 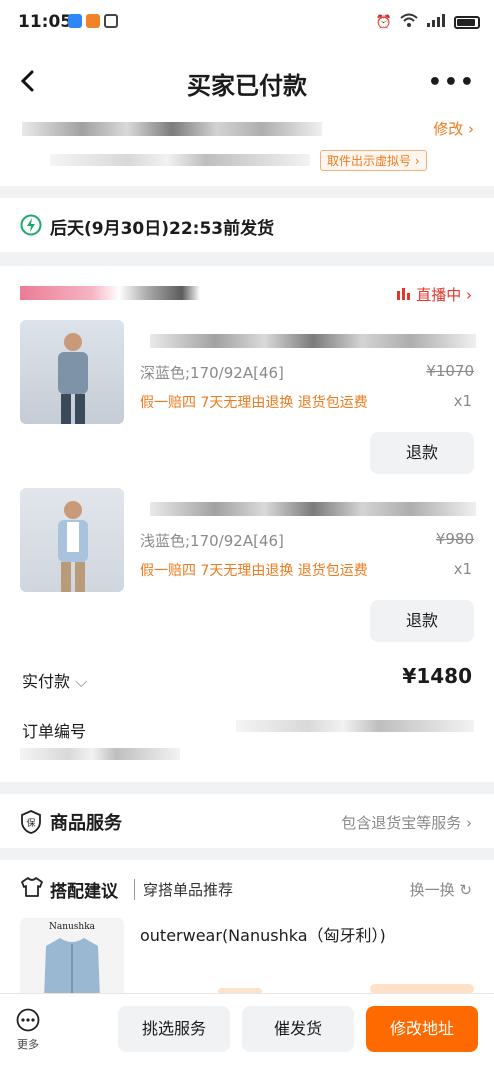 What do you see at coordinates (373, 160) in the screenshot?
I see `virtual-number-button: 取件出示虚拟号 ›` at bounding box center [373, 160].